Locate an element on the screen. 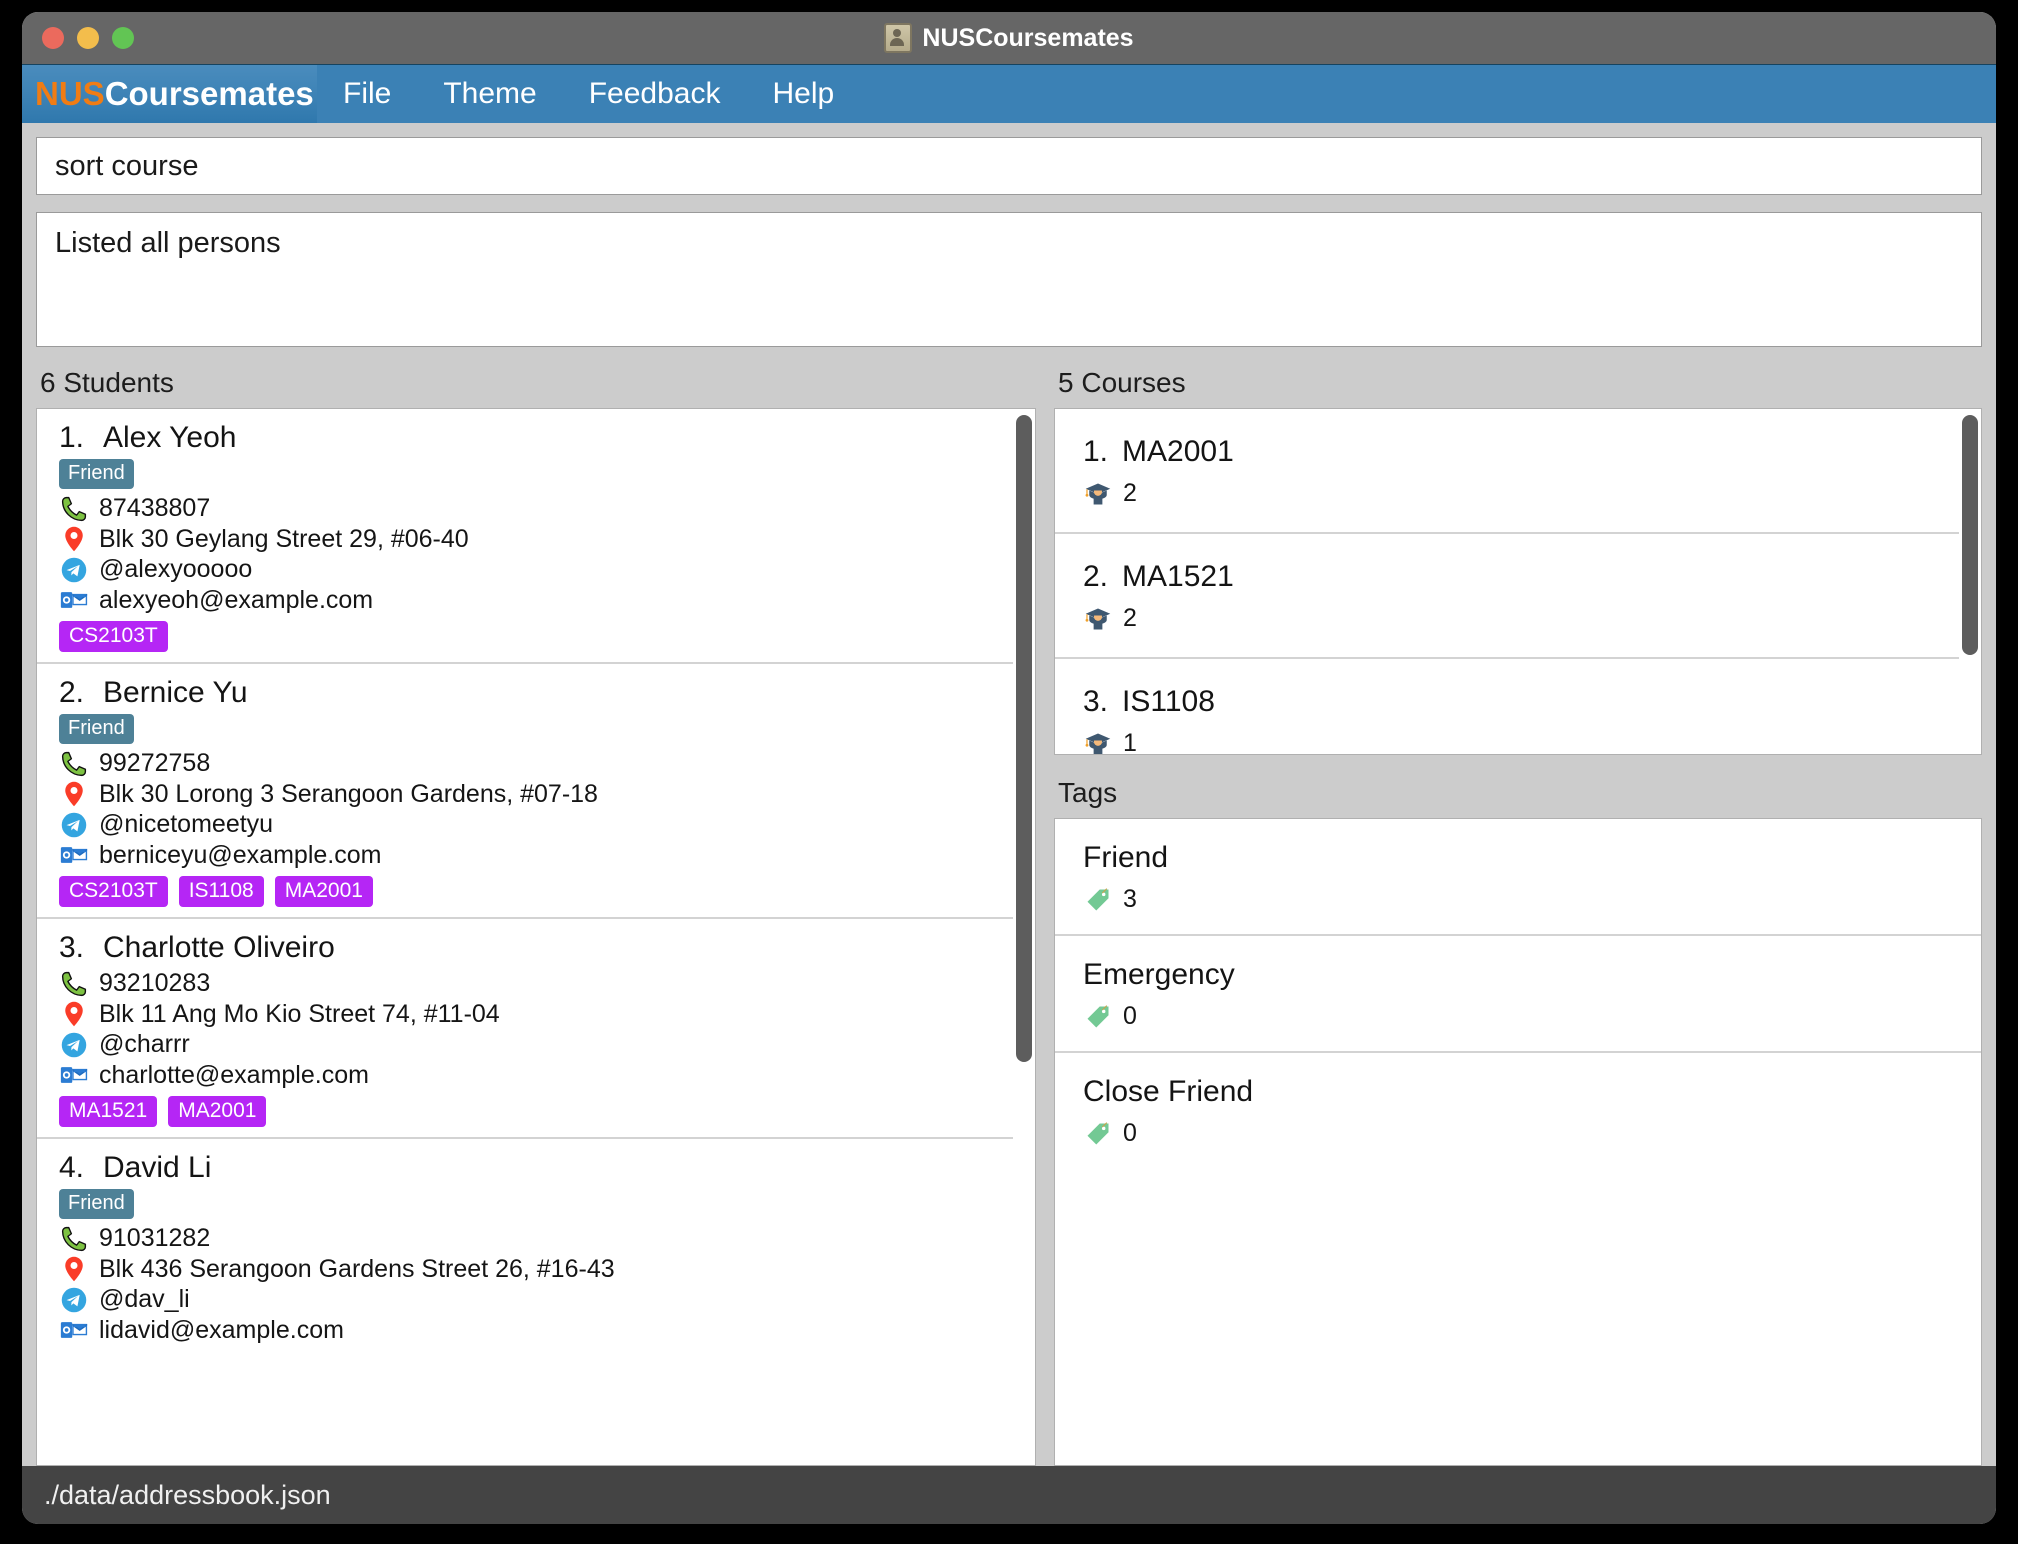 The height and width of the screenshot is (1544, 2018). person-phone: 99272758 is located at coordinates (155, 763).